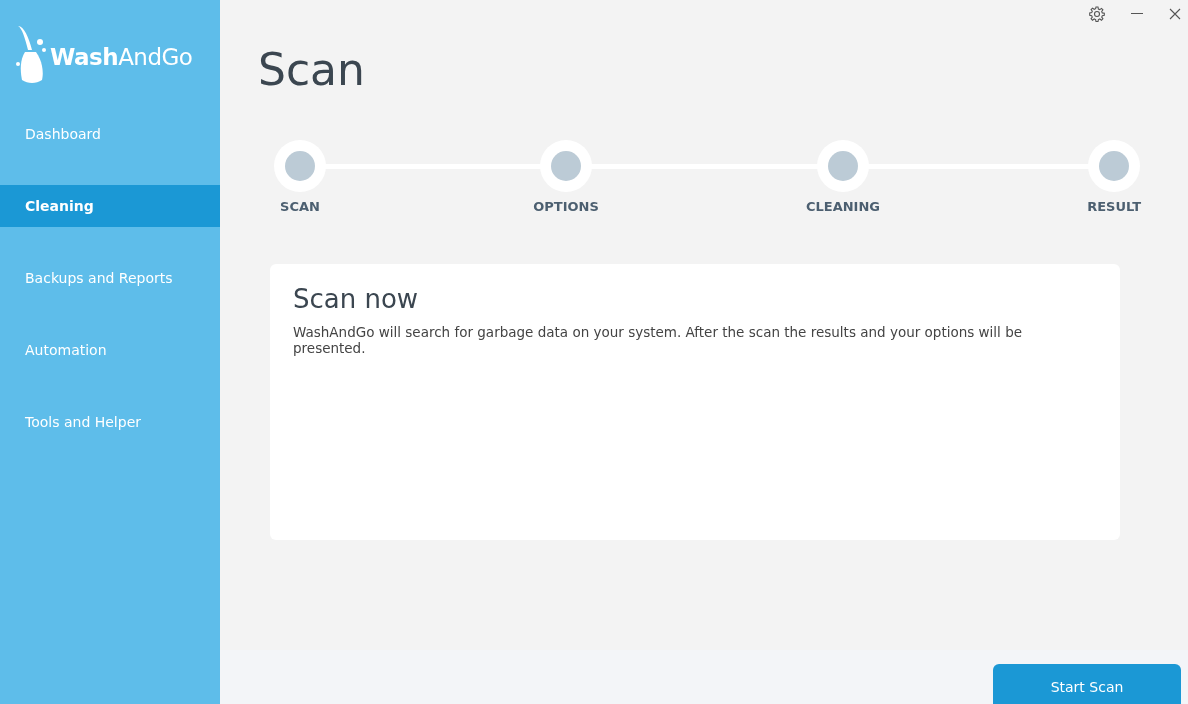 This screenshot has height=704, width=1188. Describe the element at coordinates (1114, 206) in the screenshot. I see `step-label: RESULT` at that location.